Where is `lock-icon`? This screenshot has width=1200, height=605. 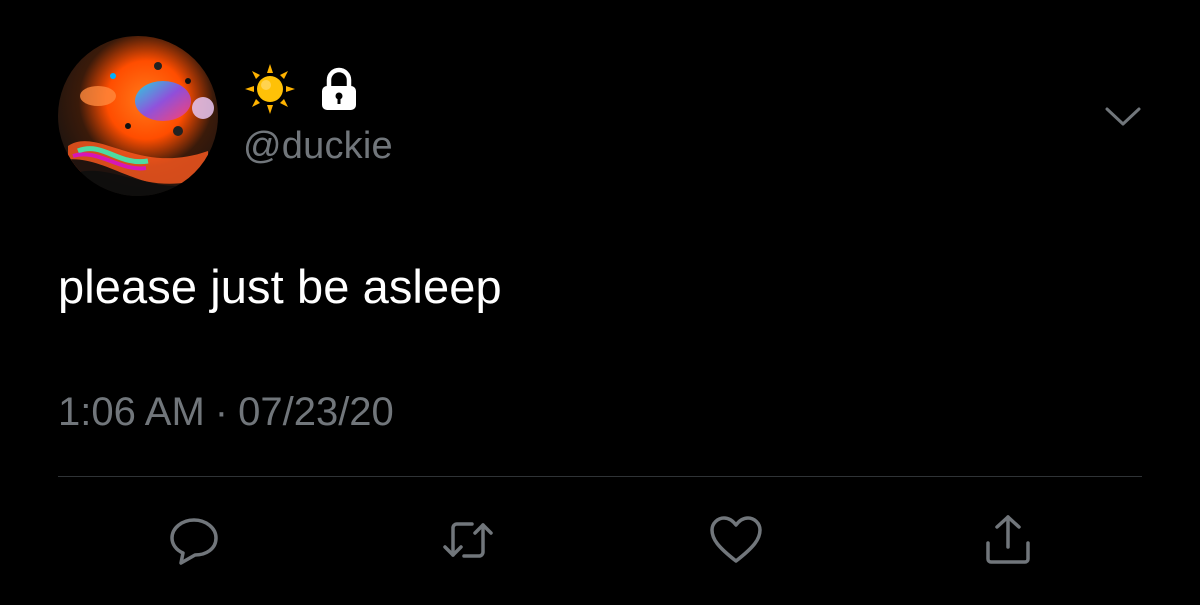 lock-icon is located at coordinates (339, 89).